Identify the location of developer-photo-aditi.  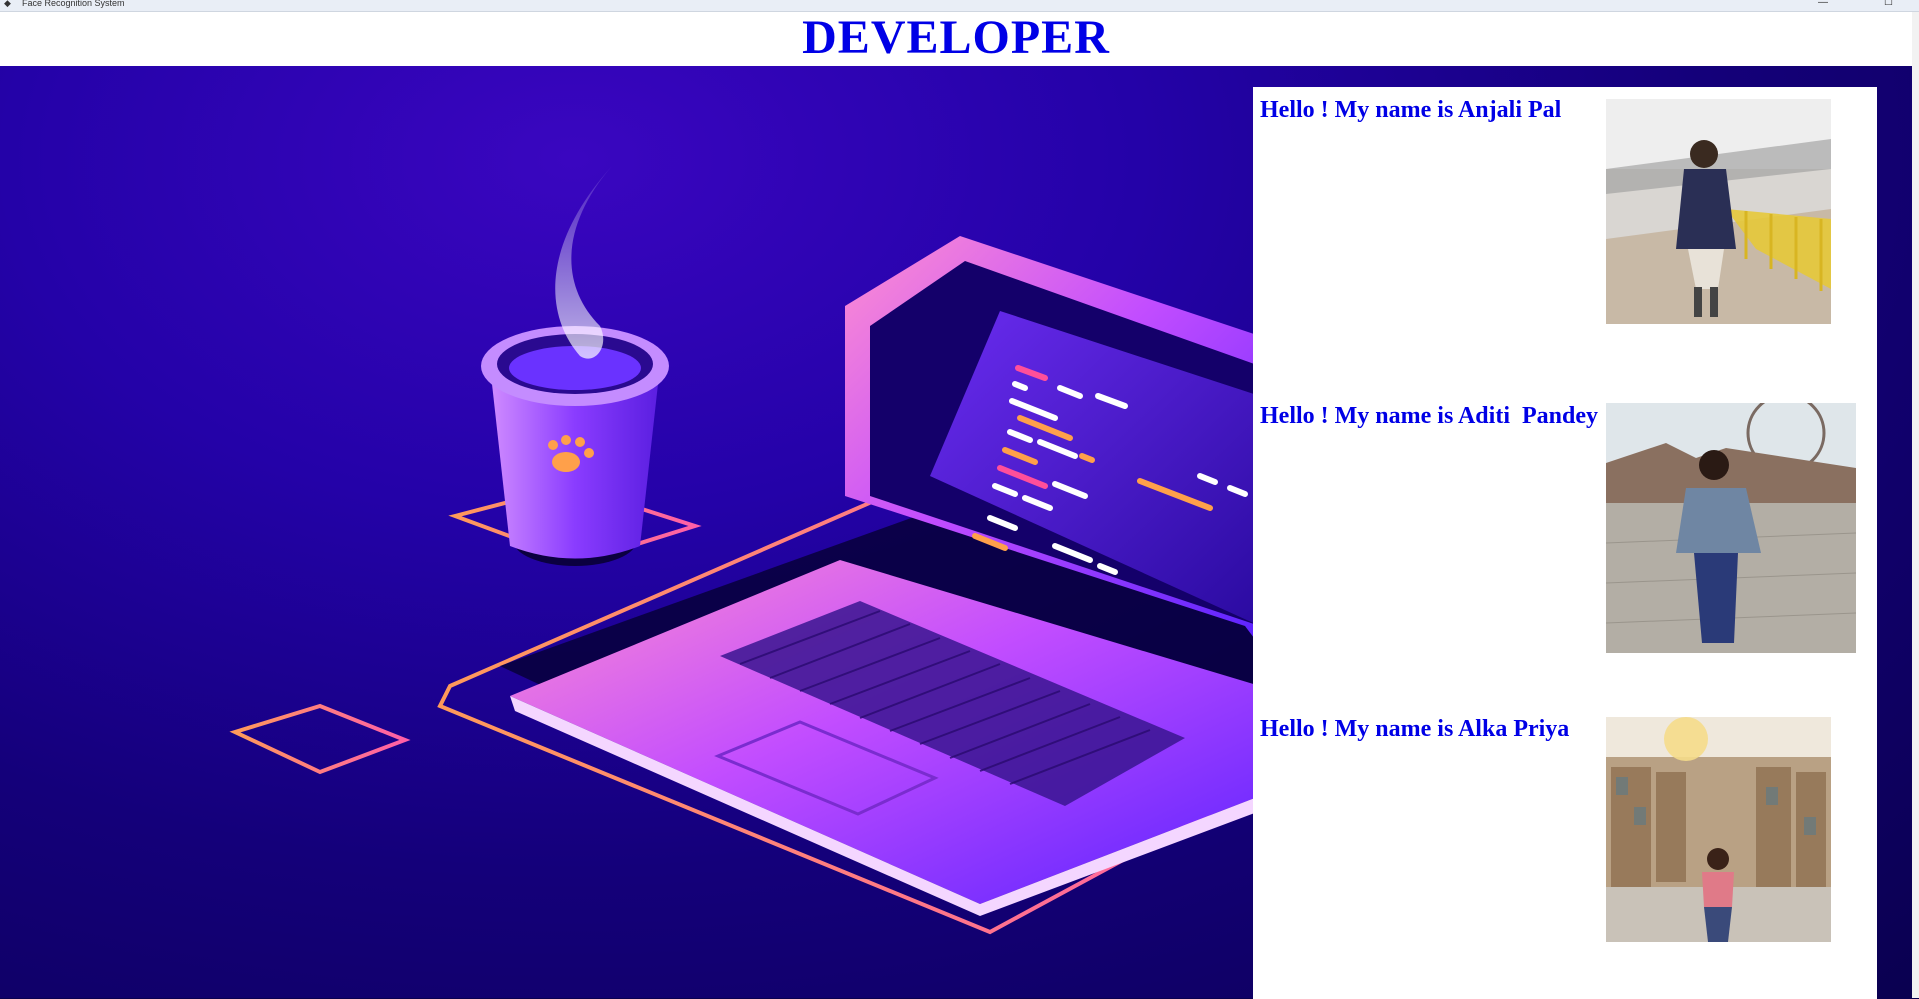
(1731, 528).